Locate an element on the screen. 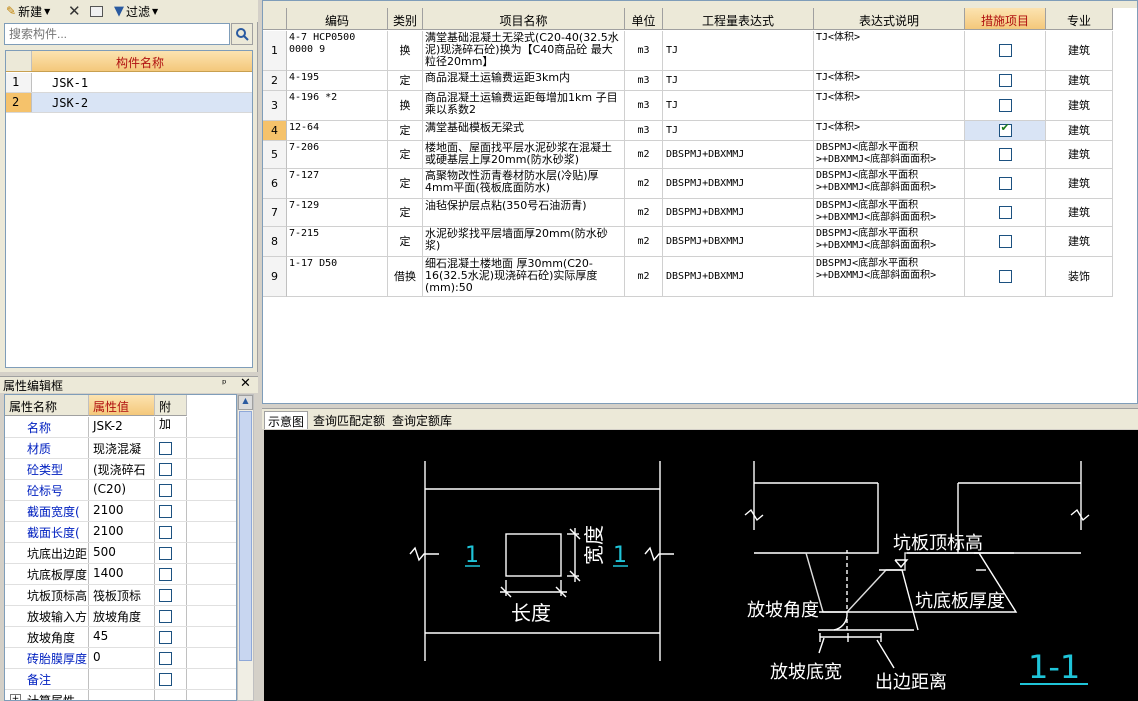  prop-row: 坑底板厚度 1400 is located at coordinates (120, 574).